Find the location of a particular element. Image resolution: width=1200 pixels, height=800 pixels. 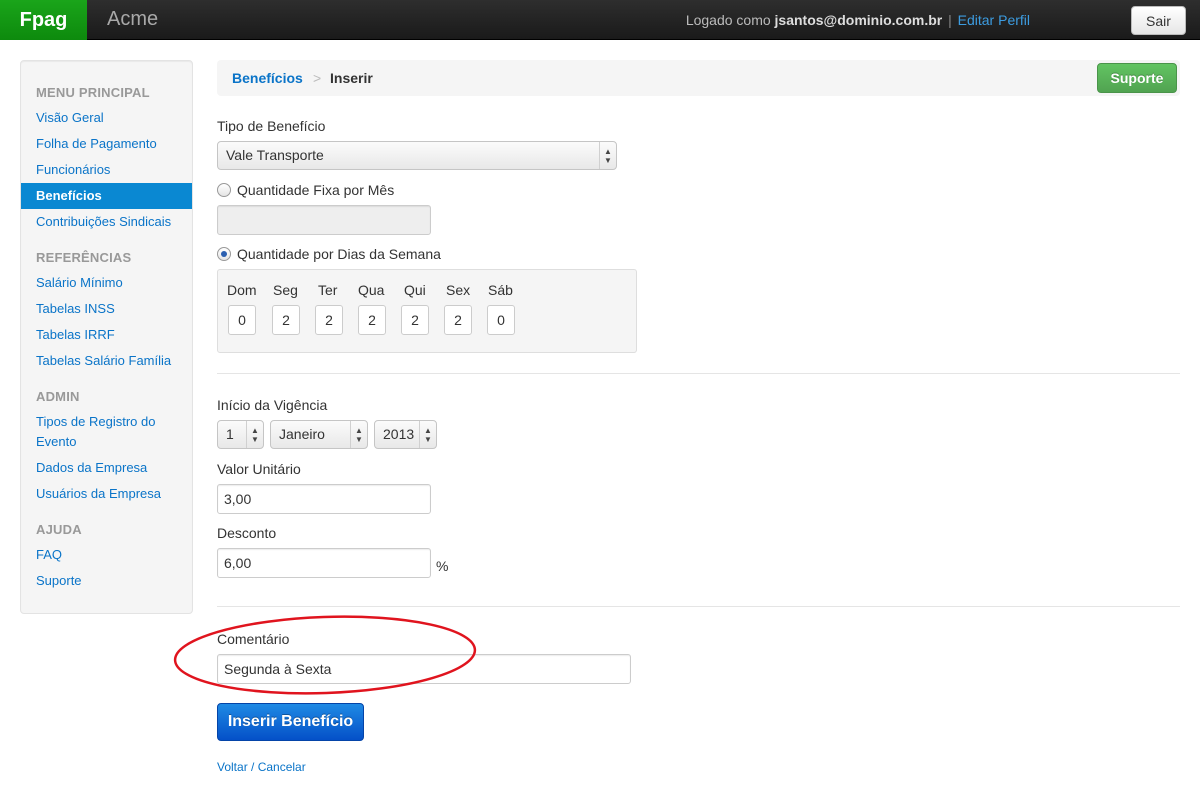

sidebar-item-family-wage-tables: Tabelas Salário Família is located at coordinates (106, 361).